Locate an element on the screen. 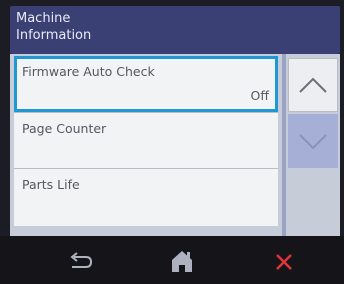  home-icon is located at coordinates (182, 261).